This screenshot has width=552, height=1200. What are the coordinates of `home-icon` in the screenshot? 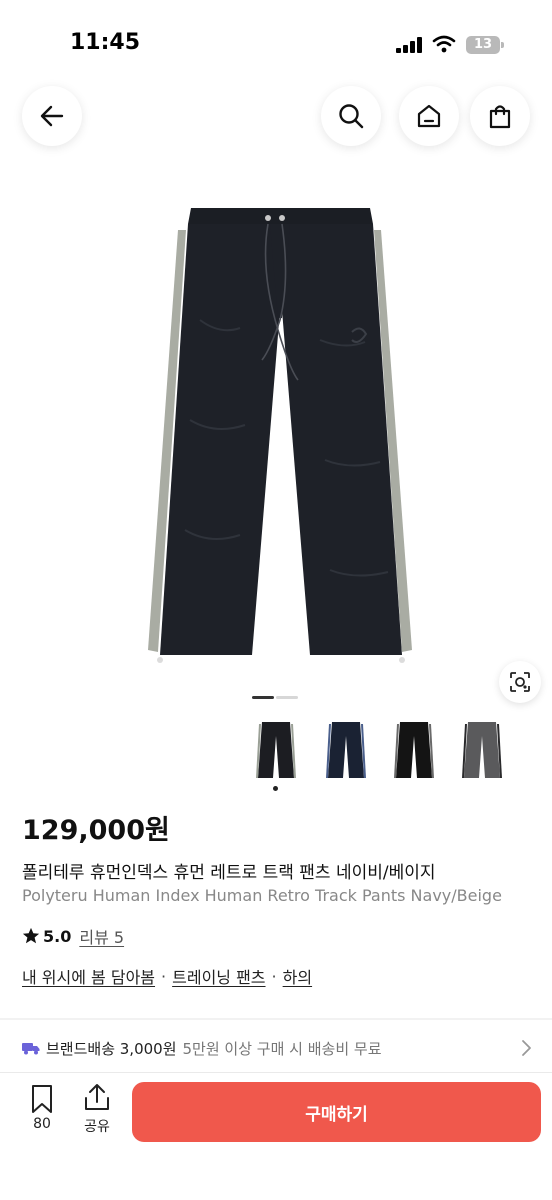 It's located at (429, 116).